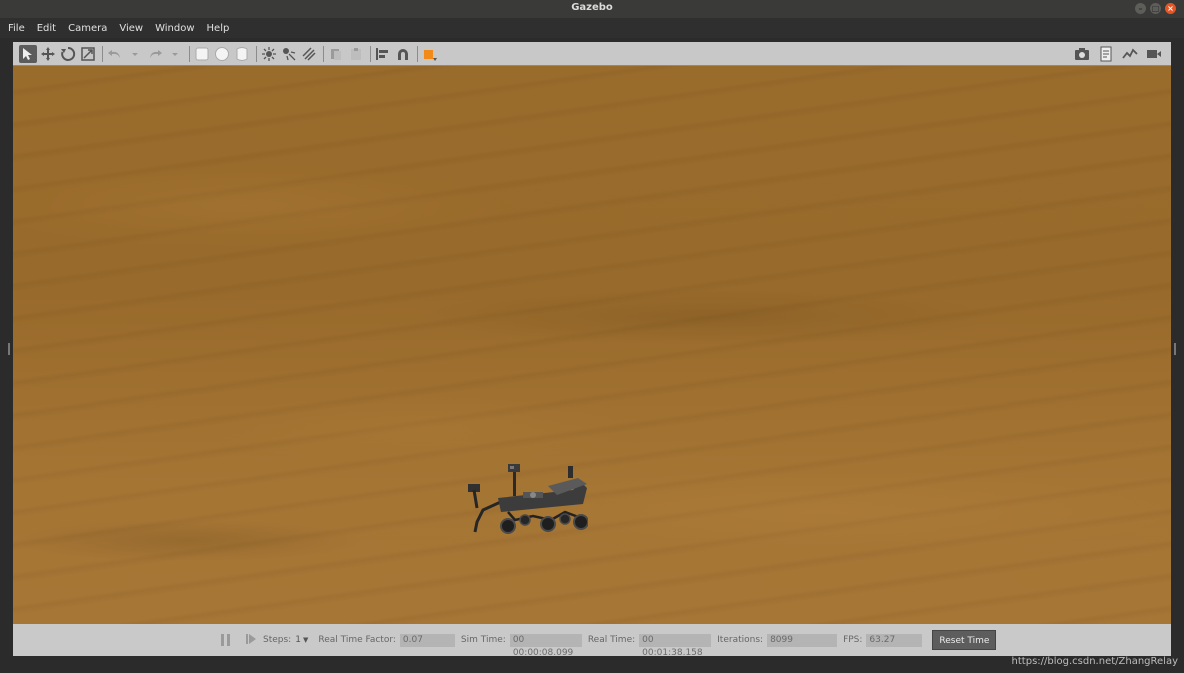  What do you see at coordinates (298, 640) in the screenshot?
I see `steps-value: 1` at bounding box center [298, 640].